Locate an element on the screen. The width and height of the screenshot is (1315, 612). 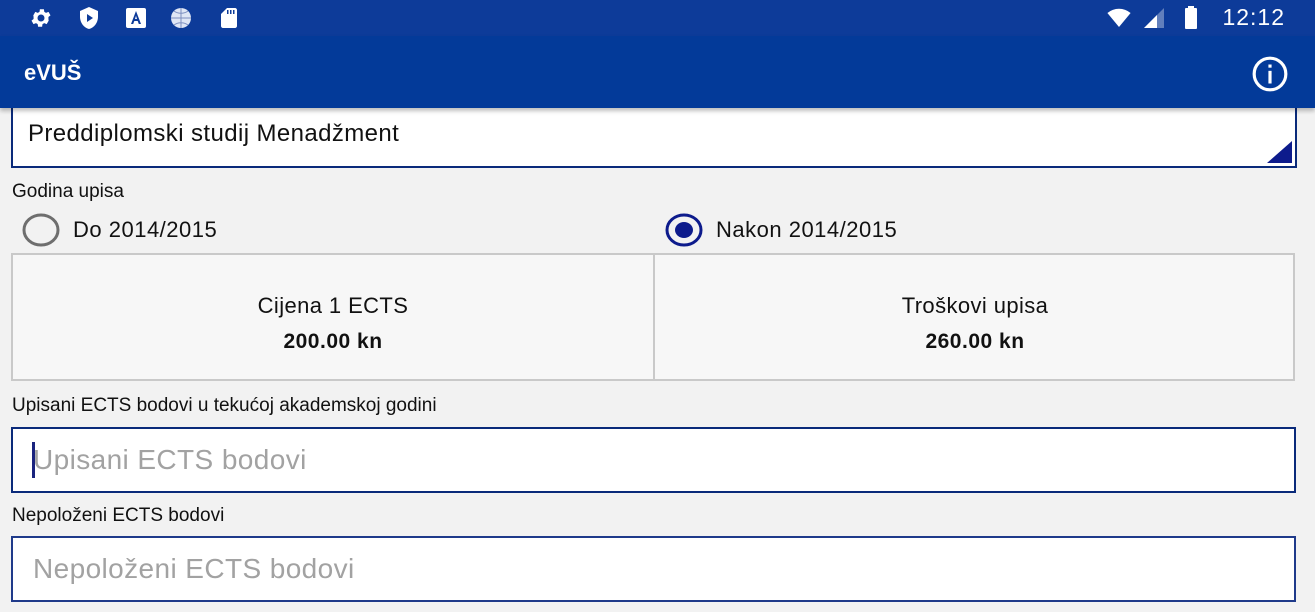
ects-price-value: 200.00 kn is located at coordinates (333, 341).